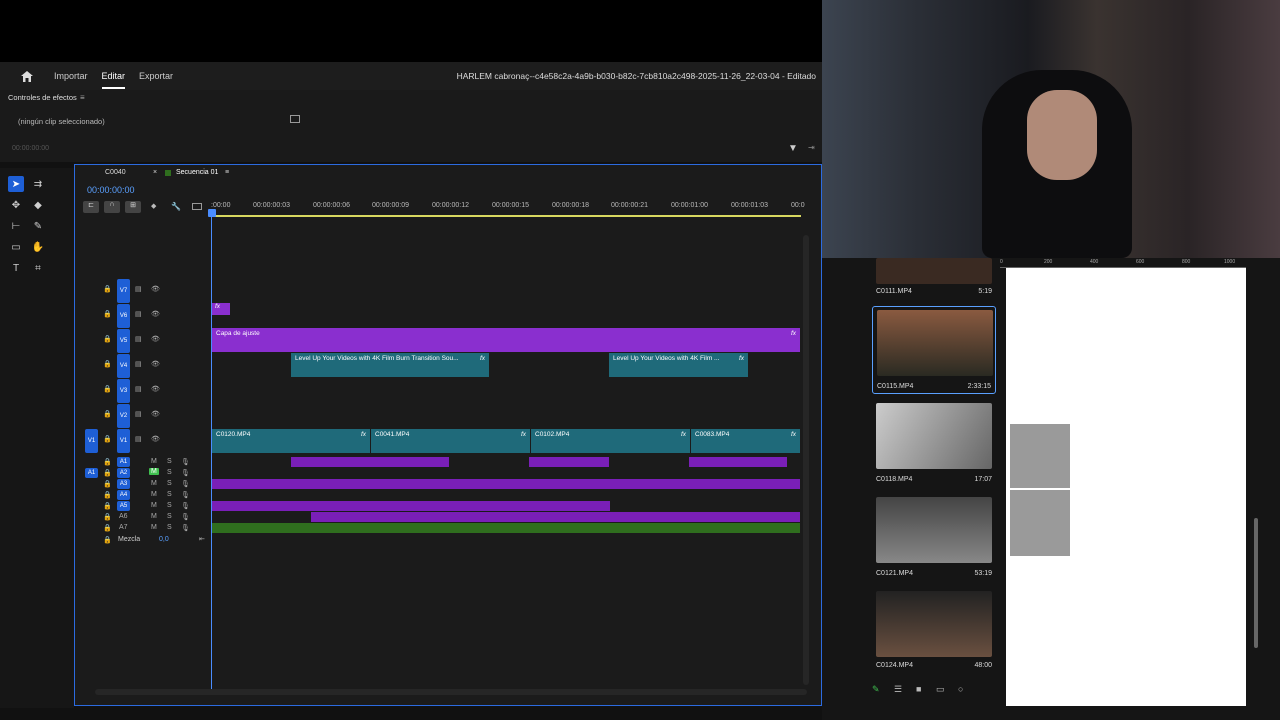  I want to click on pen-icon: ✎, so click(38, 226).